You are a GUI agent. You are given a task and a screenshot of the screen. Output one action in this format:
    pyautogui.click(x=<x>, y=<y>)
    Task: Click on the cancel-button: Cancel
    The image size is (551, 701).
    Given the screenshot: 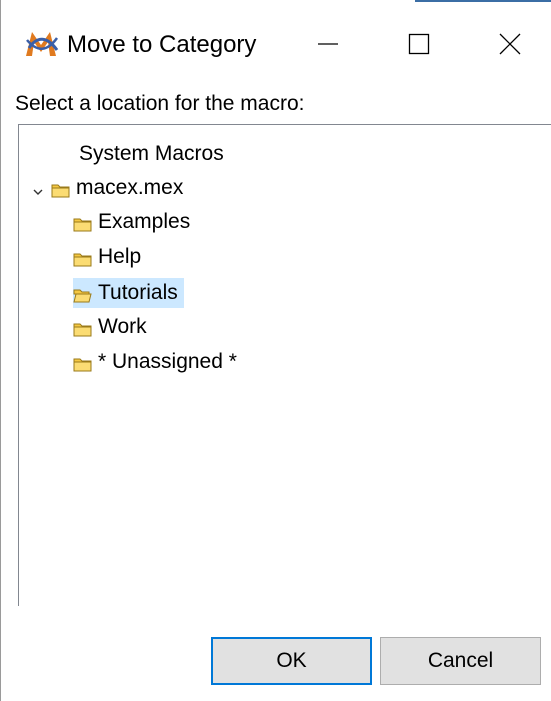 What is the action you would take?
    pyautogui.click(x=460, y=661)
    